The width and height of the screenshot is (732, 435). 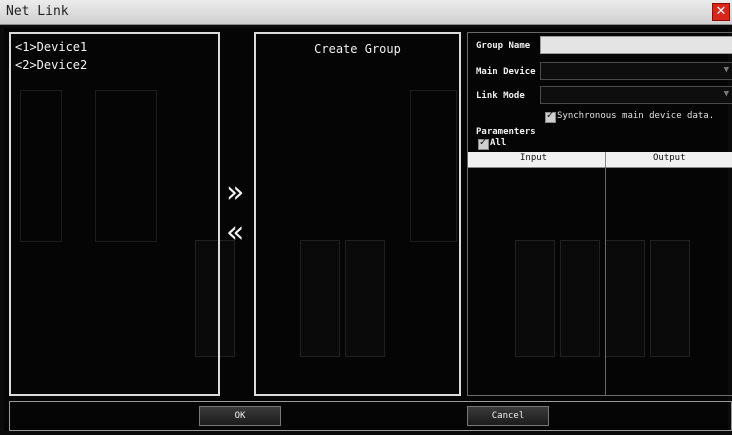 I want to click on list-item: <2>Device2, so click(x=114, y=65).